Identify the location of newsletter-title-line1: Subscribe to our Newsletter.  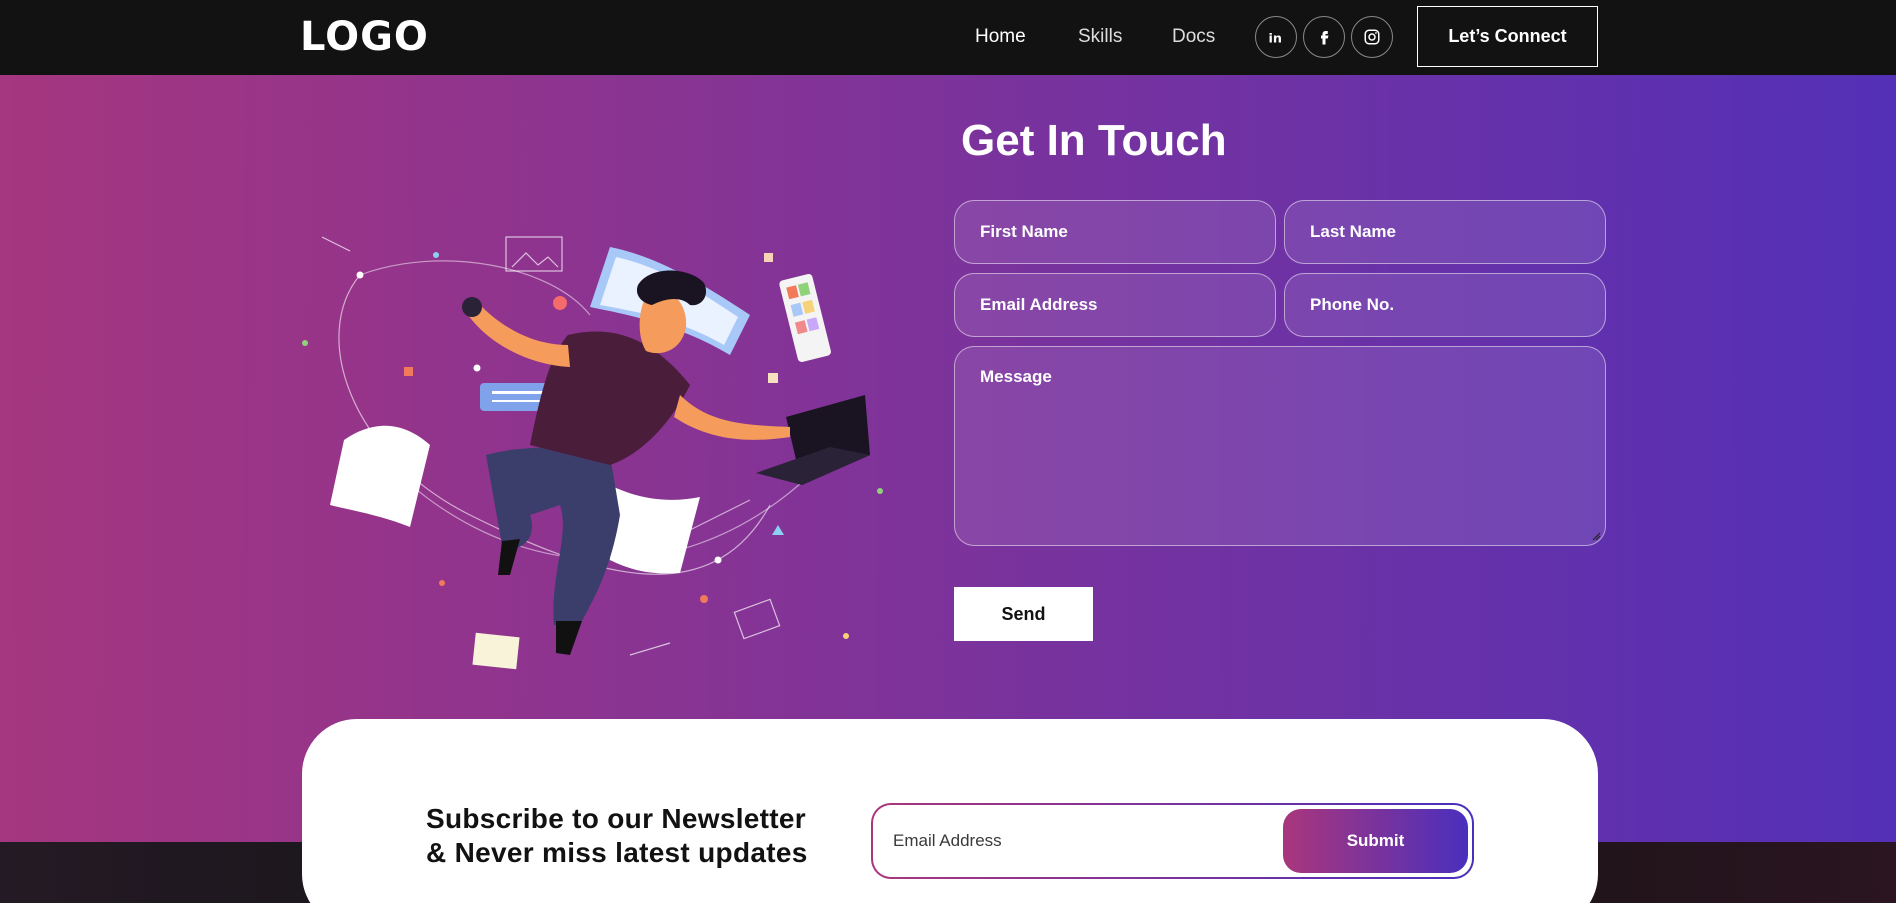
(616, 818).